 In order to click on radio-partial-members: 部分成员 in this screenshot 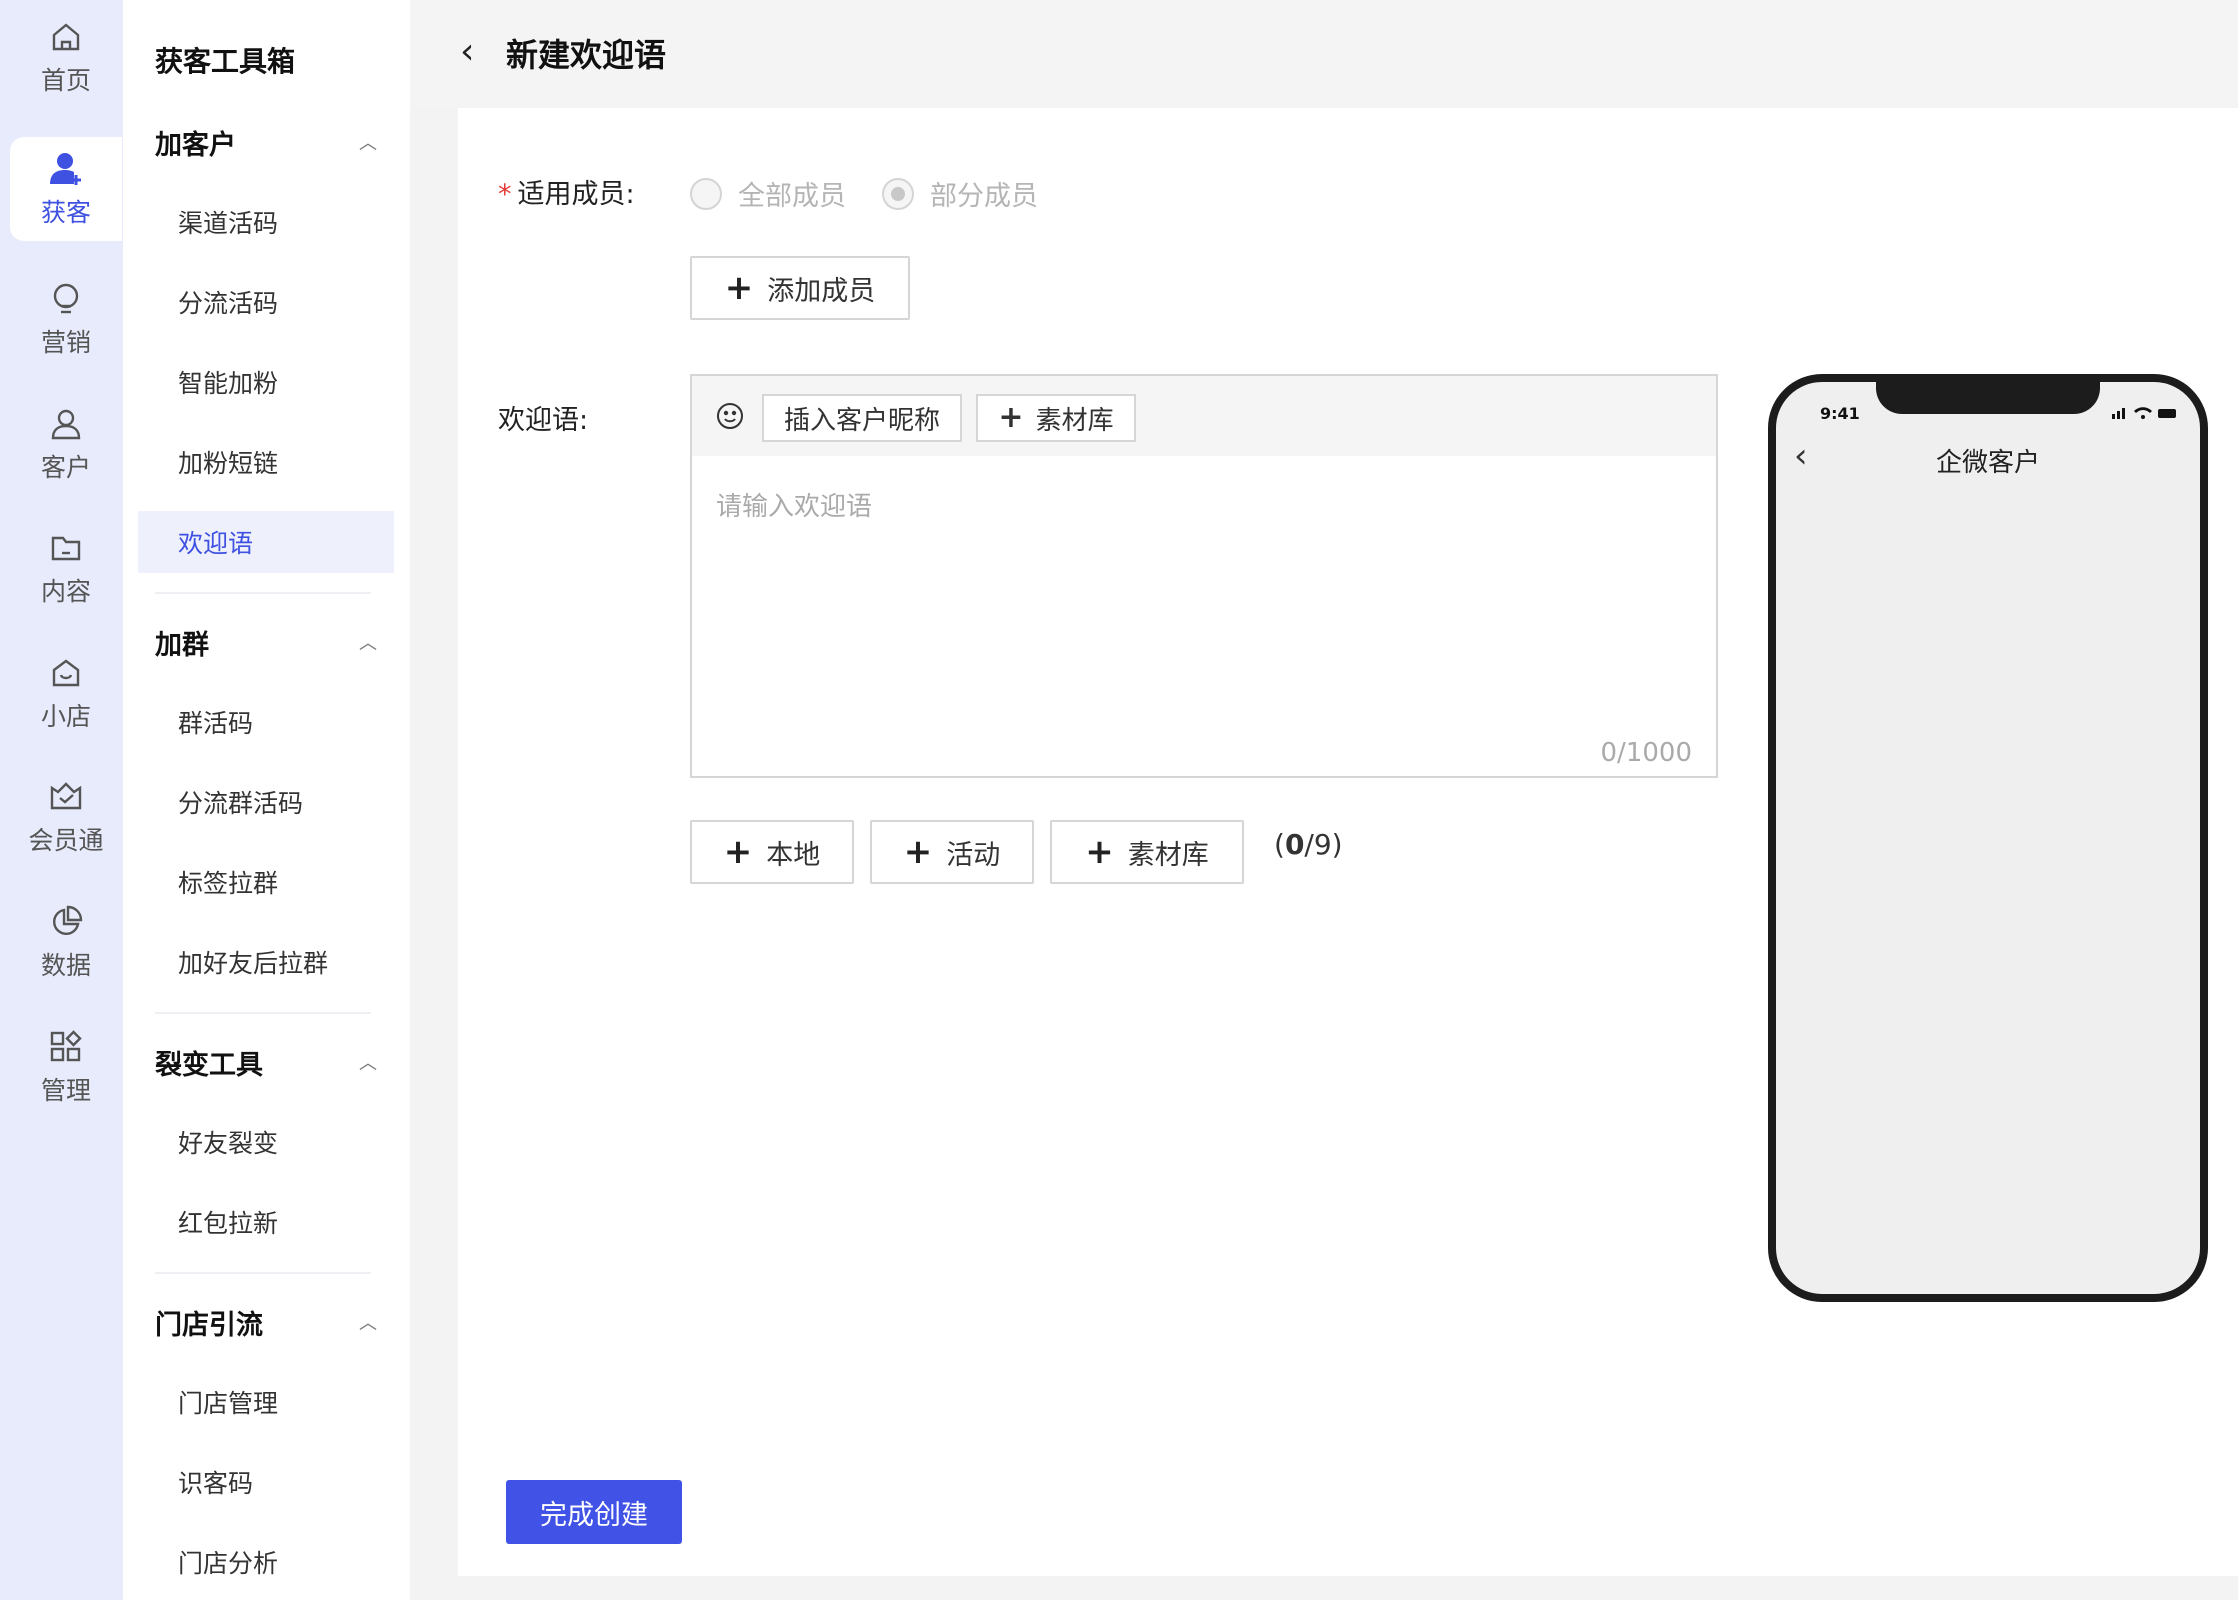, I will do `click(960, 193)`.